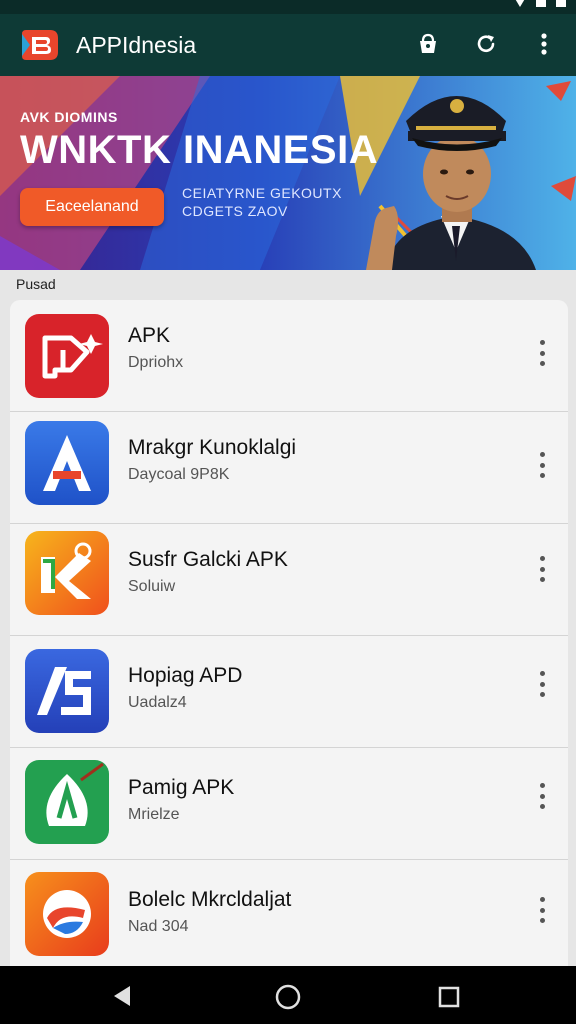 This screenshot has height=1024, width=576. I want to click on app-title-text: Susfr Galcki APK, so click(208, 559).